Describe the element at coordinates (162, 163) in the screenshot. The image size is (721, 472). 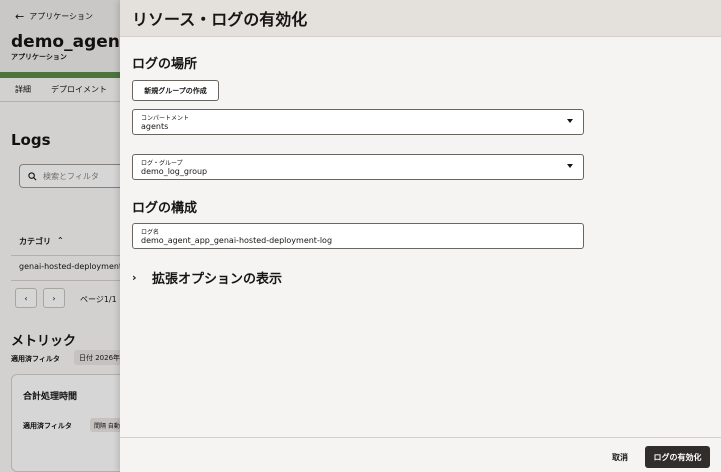
I see `log-group-label: ログ・グループ` at that location.